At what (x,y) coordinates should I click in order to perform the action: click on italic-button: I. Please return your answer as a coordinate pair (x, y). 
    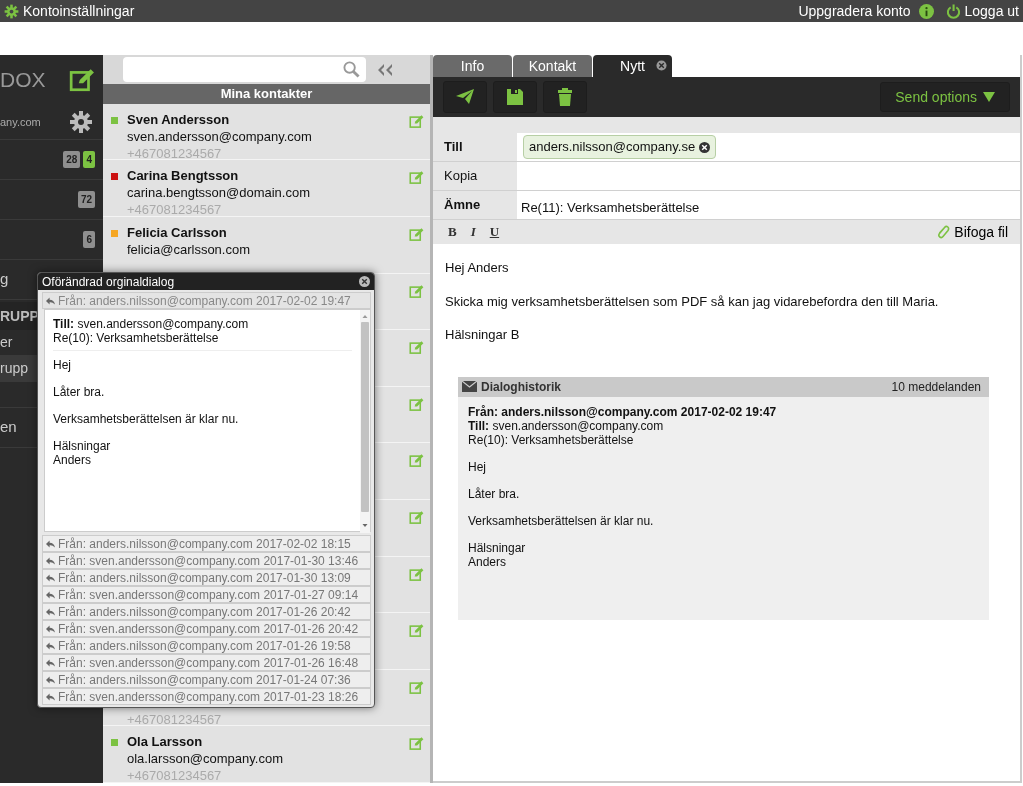
    Looking at the image, I should click on (473, 232).